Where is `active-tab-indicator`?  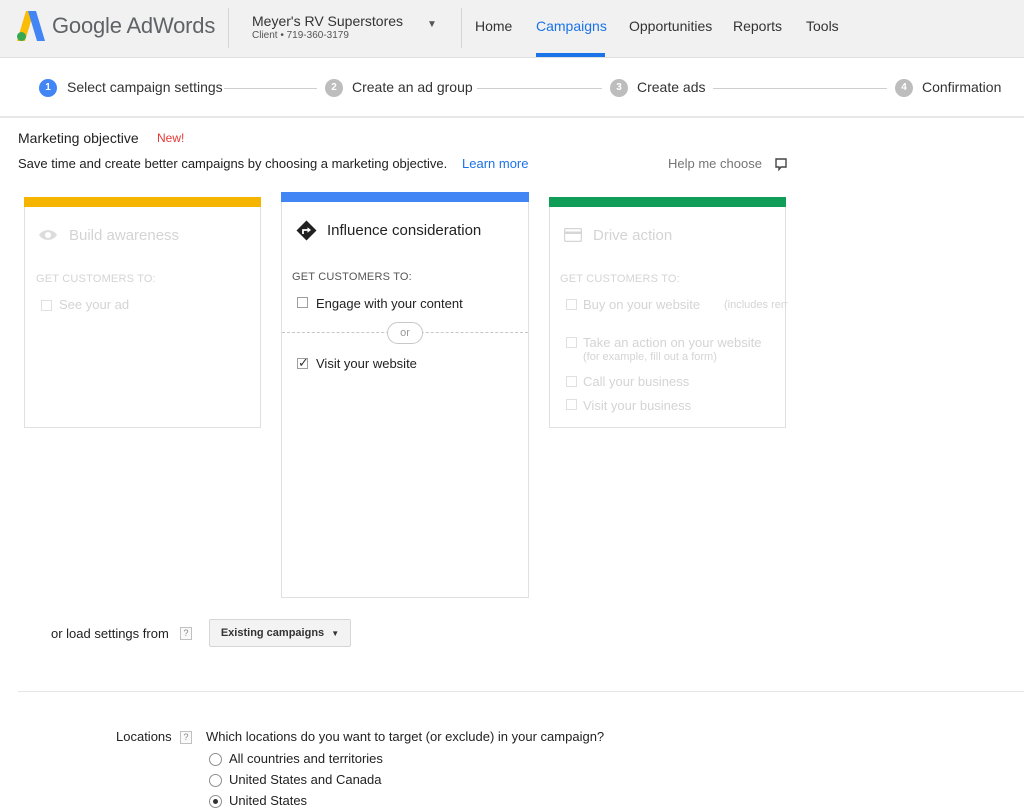 active-tab-indicator is located at coordinates (570, 55).